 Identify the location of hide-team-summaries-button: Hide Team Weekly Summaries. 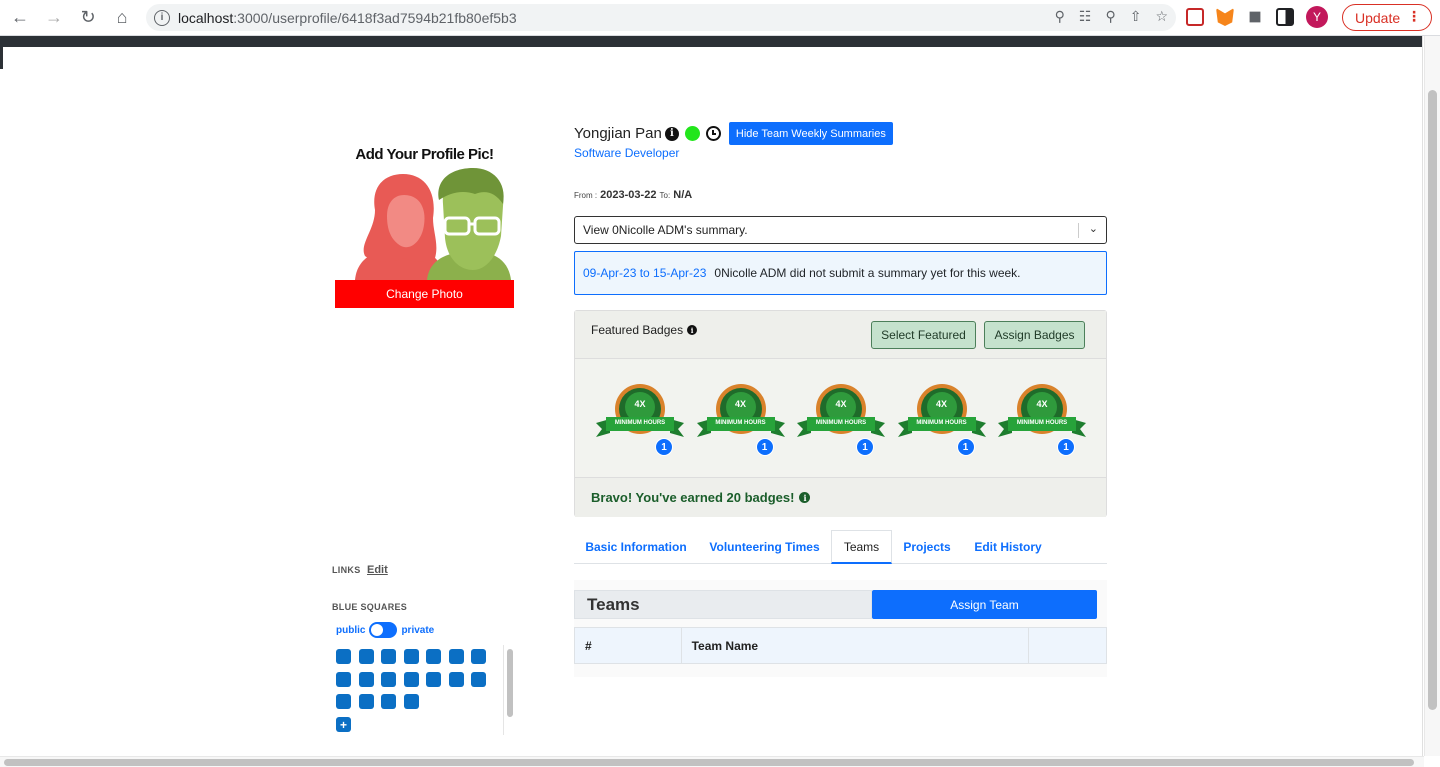
(810, 133).